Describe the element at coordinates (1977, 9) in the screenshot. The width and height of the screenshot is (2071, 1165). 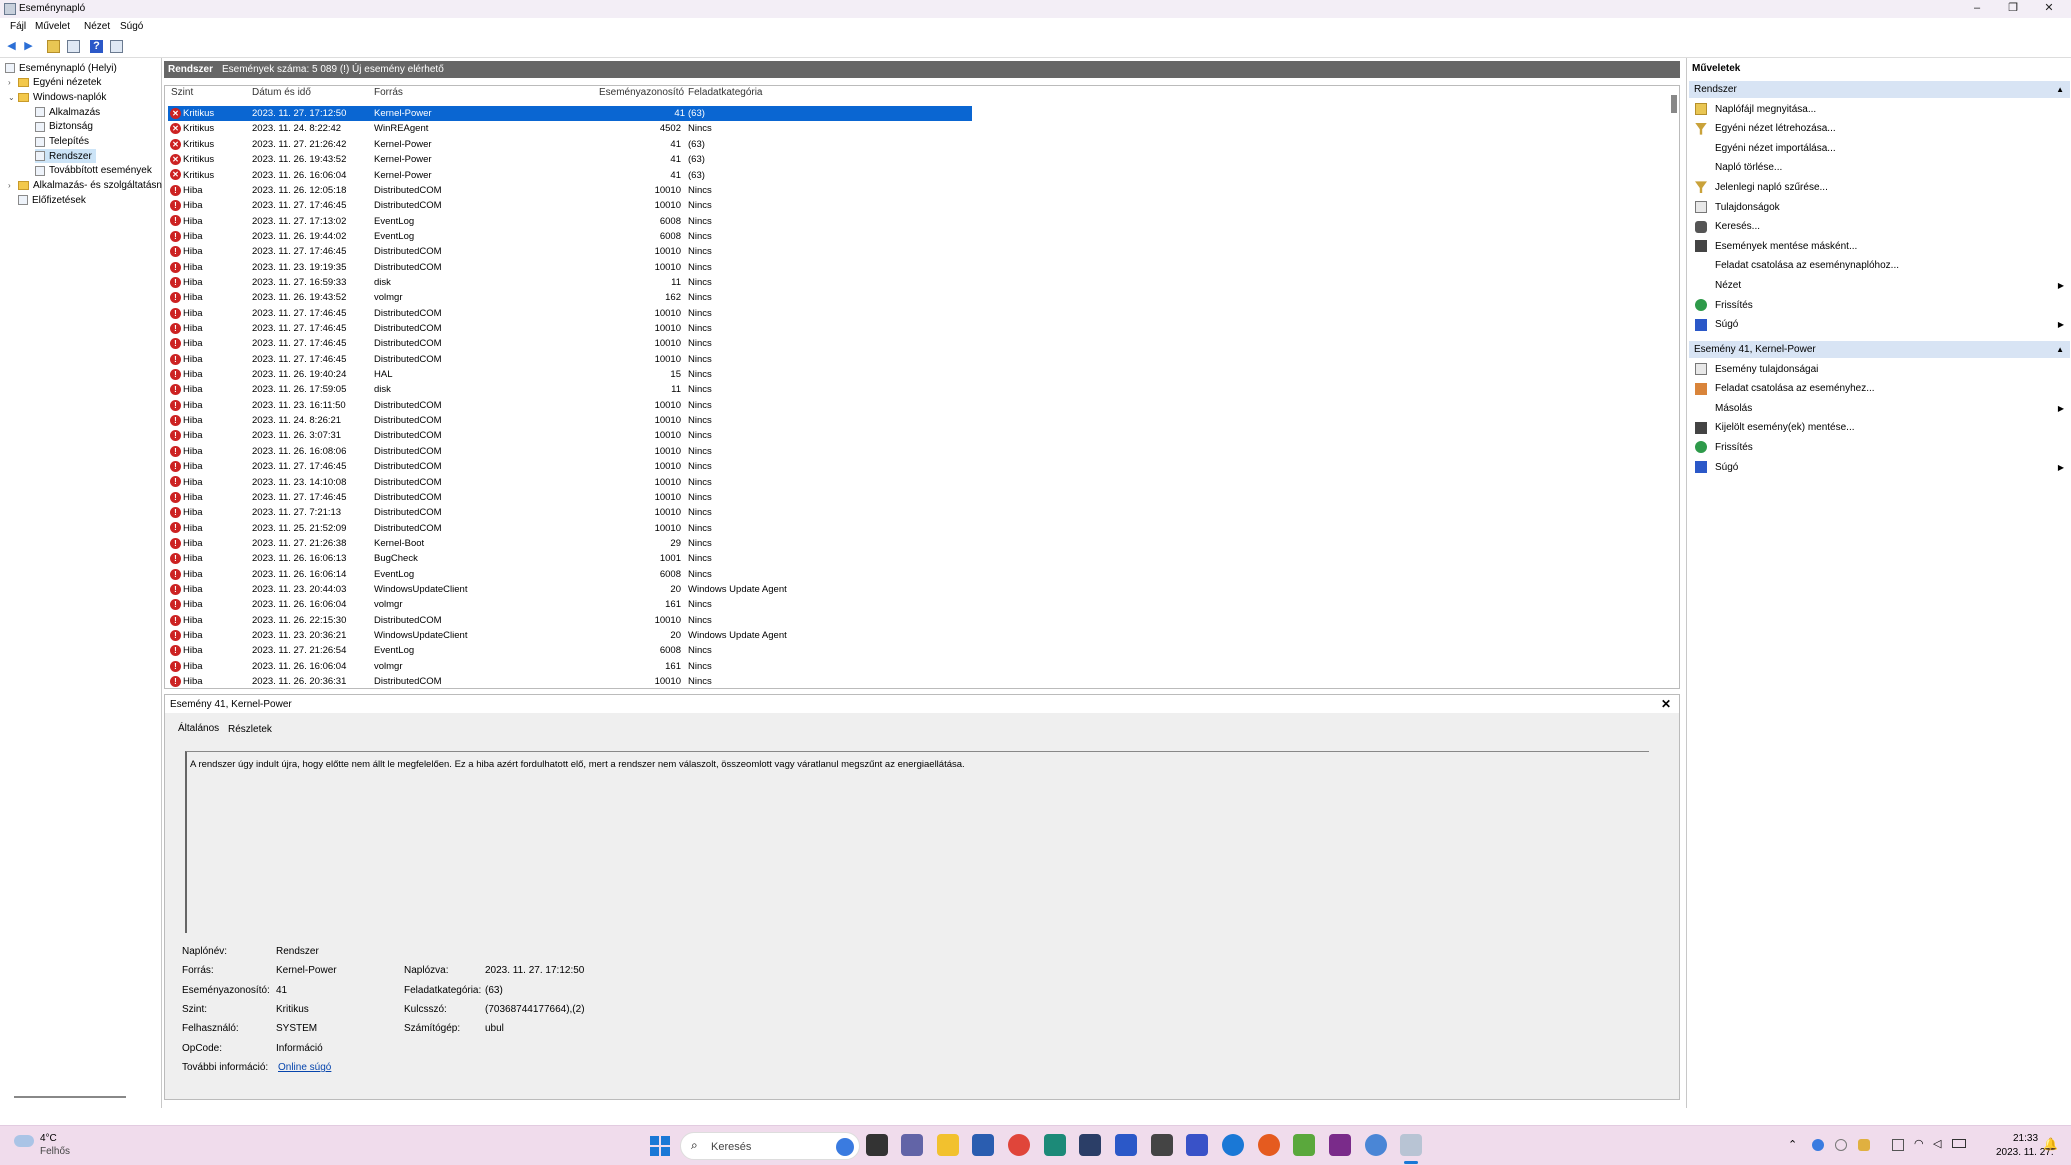
I see `minimize-button: –` at that location.